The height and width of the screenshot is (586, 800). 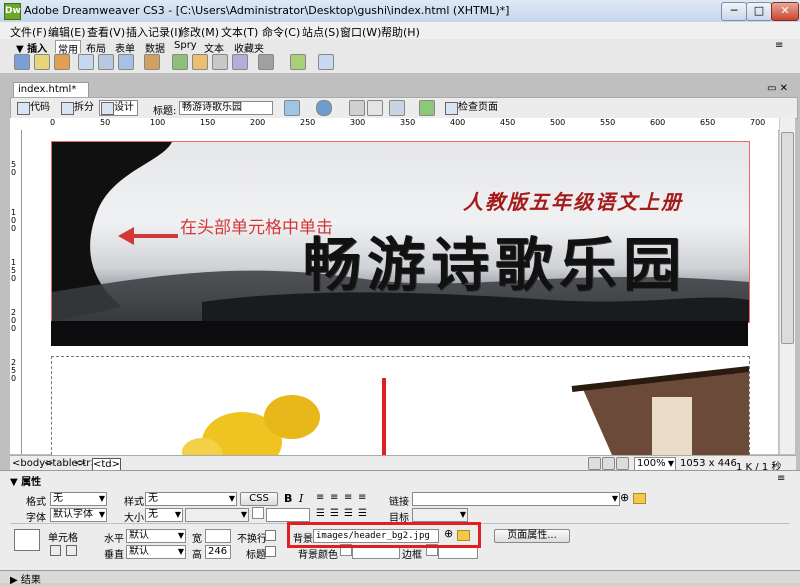 I want to click on style-select: 无 ▼, so click(x=191, y=499).